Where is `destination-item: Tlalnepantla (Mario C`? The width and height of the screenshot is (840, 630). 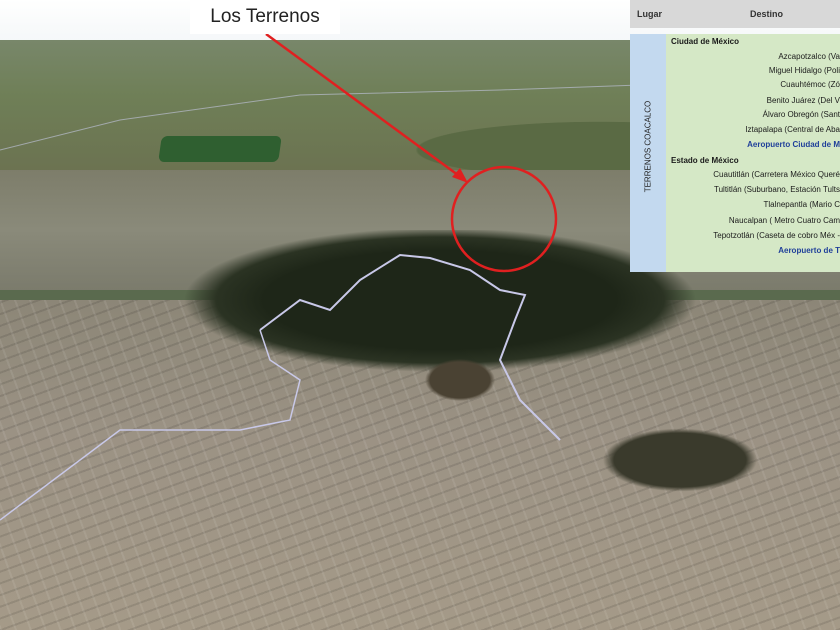
destination-item: Tlalnepantla (Mario C is located at coordinates (801, 204).